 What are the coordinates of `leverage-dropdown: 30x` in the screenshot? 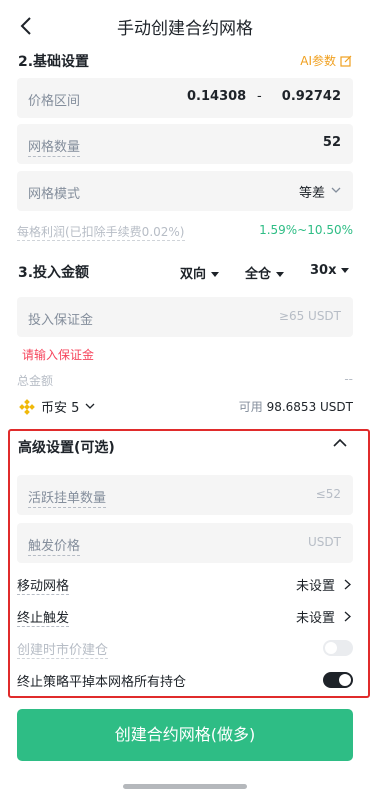 It's located at (330, 270).